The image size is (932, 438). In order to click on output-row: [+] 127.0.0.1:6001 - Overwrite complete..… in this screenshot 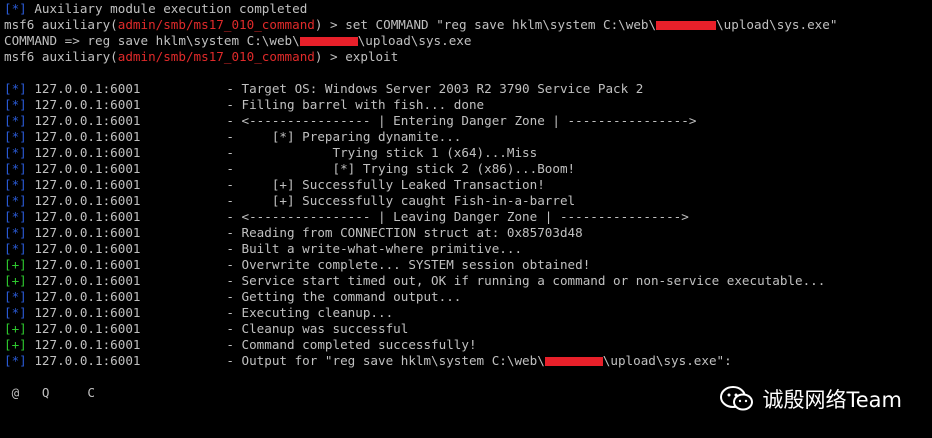, I will do `click(468, 265)`.